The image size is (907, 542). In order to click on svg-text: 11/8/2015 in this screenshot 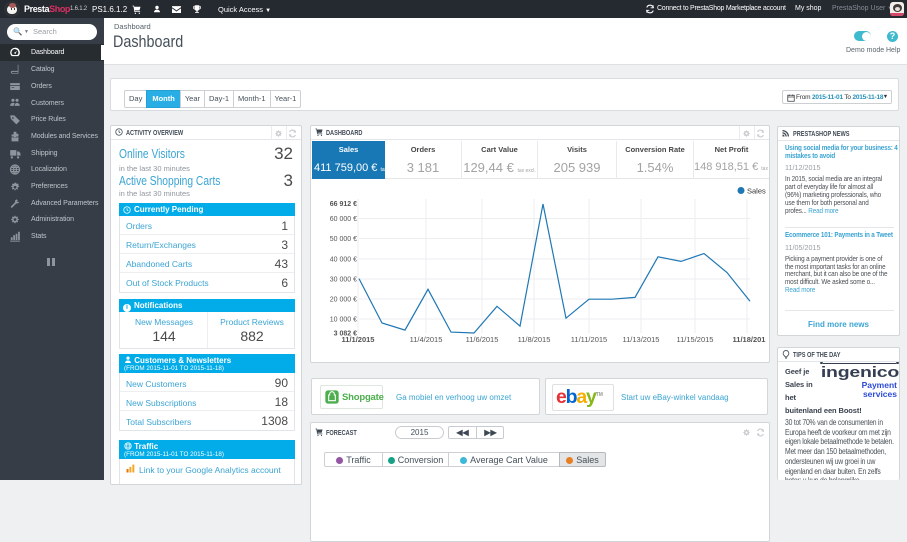, I will do `click(534, 339)`.